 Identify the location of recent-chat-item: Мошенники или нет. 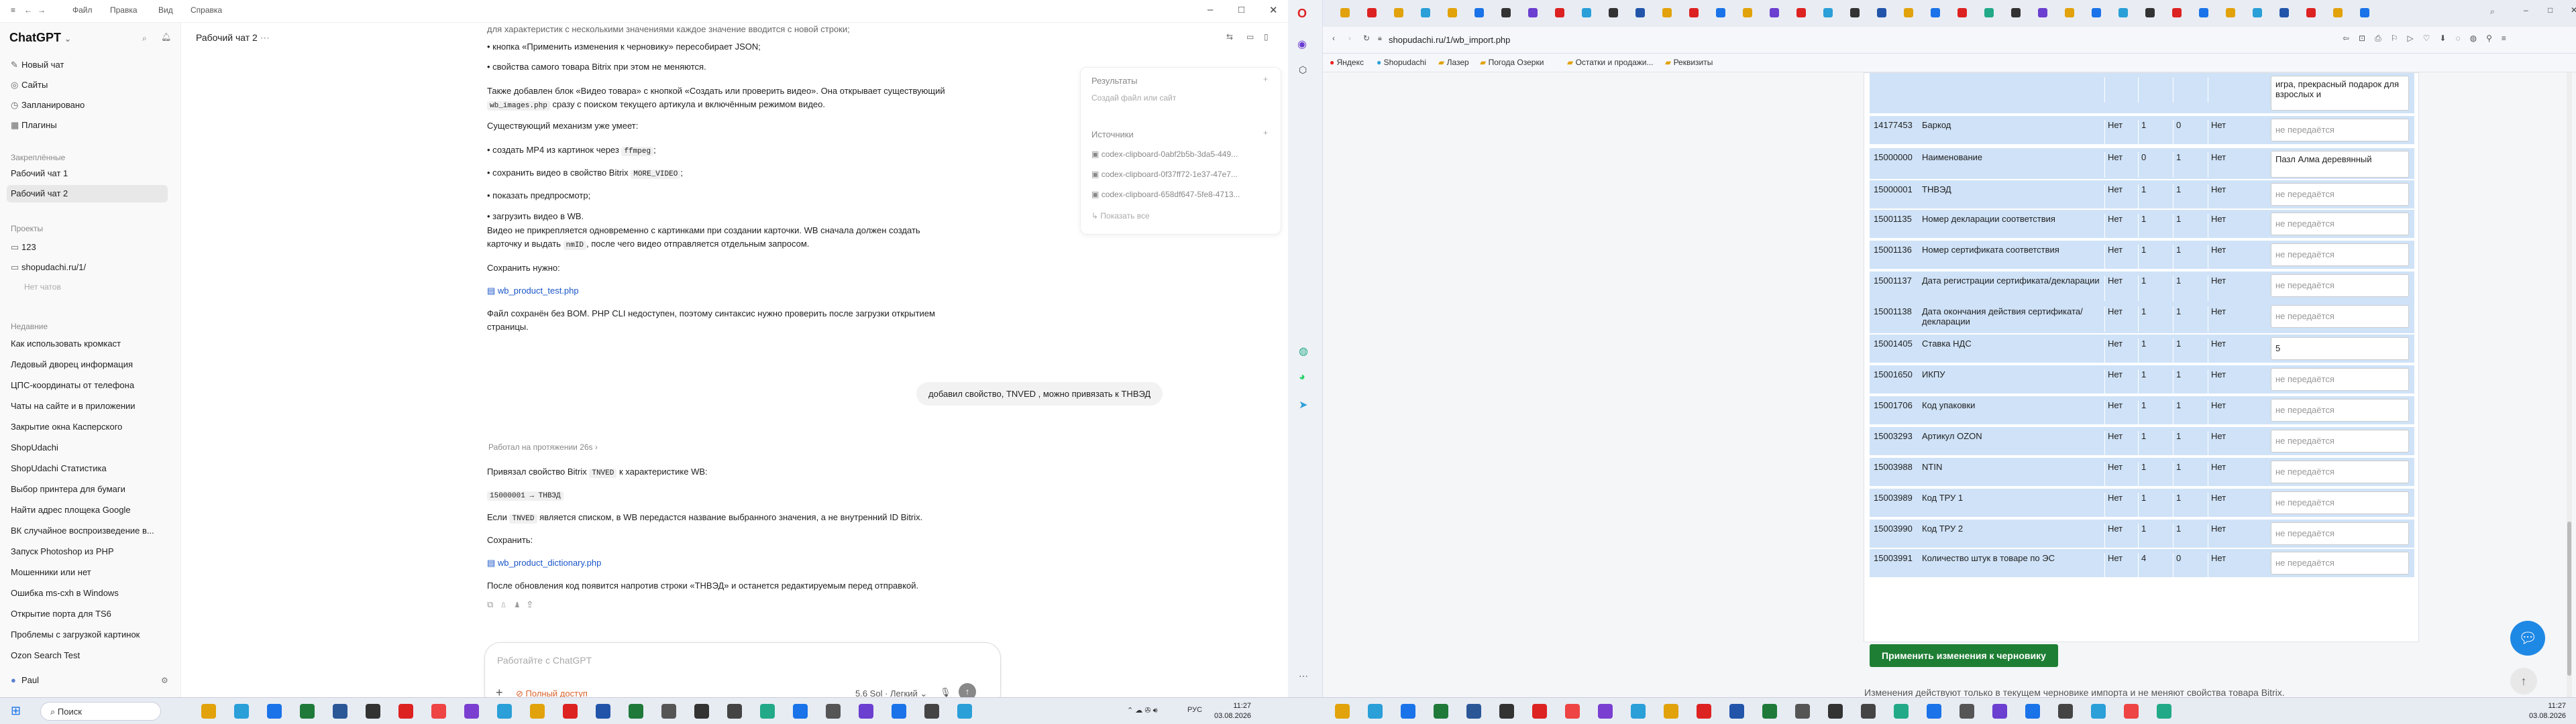
(87, 572).